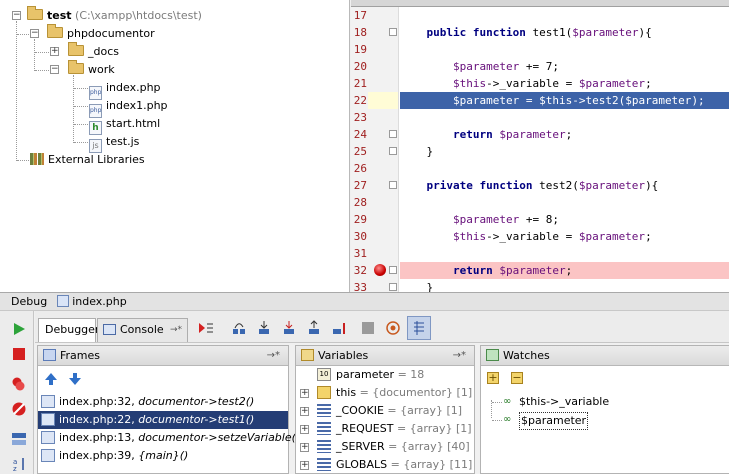 This screenshot has height=474, width=729. I want to click on project-path: (C:\xampp\htdocs\test), so click(138, 15).